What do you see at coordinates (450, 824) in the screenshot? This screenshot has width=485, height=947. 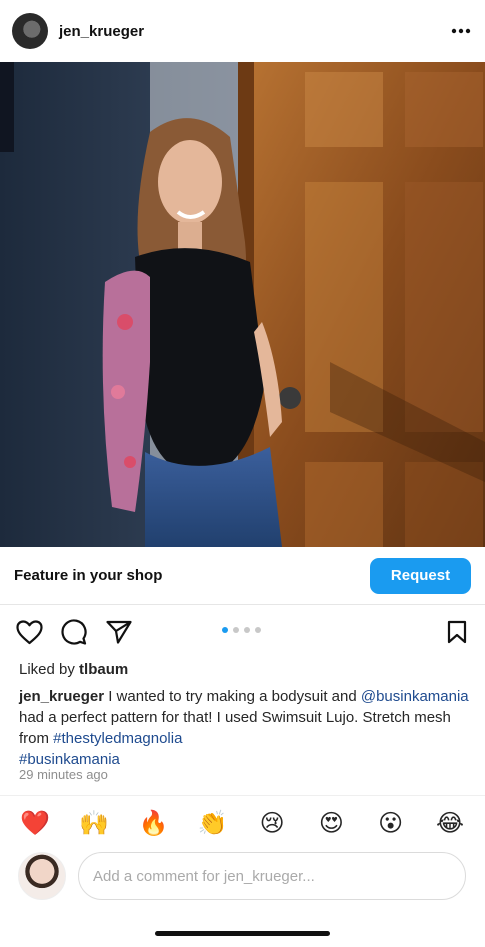 I see `reaction-laughing: 😂` at bounding box center [450, 824].